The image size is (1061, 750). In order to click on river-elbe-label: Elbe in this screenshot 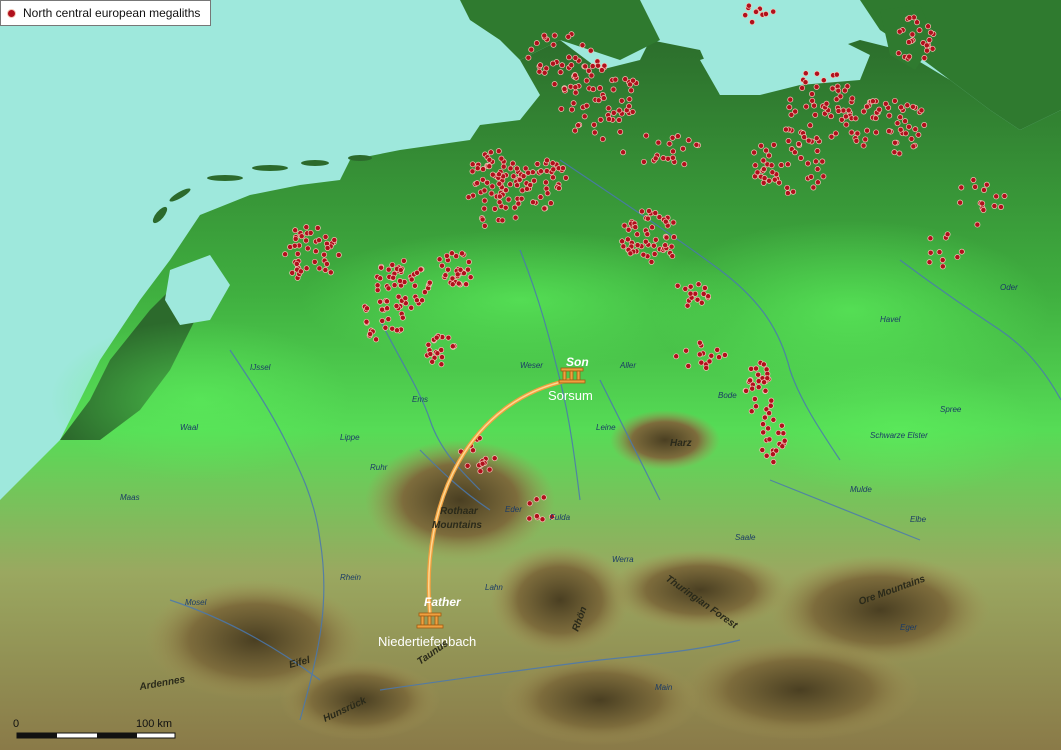, I will do `click(918, 519)`.